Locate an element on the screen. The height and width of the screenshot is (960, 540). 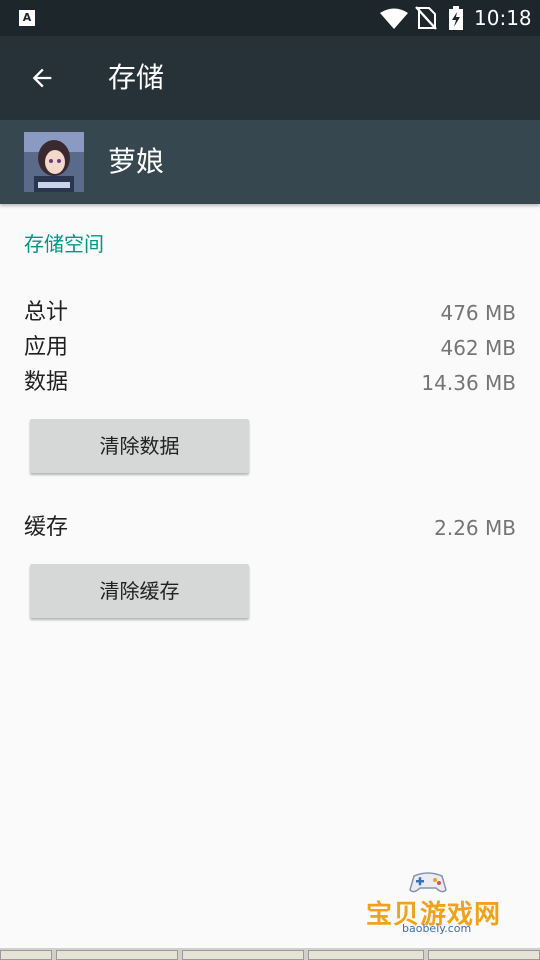
section-title-storage: 存储空间 is located at coordinates (64, 244).